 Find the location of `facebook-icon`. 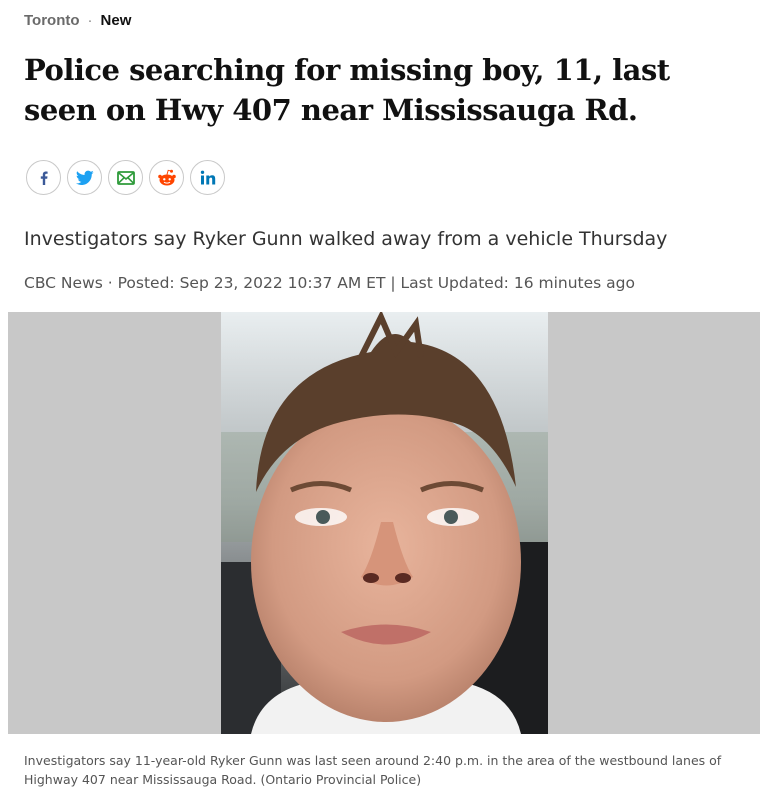

facebook-icon is located at coordinates (44, 178).